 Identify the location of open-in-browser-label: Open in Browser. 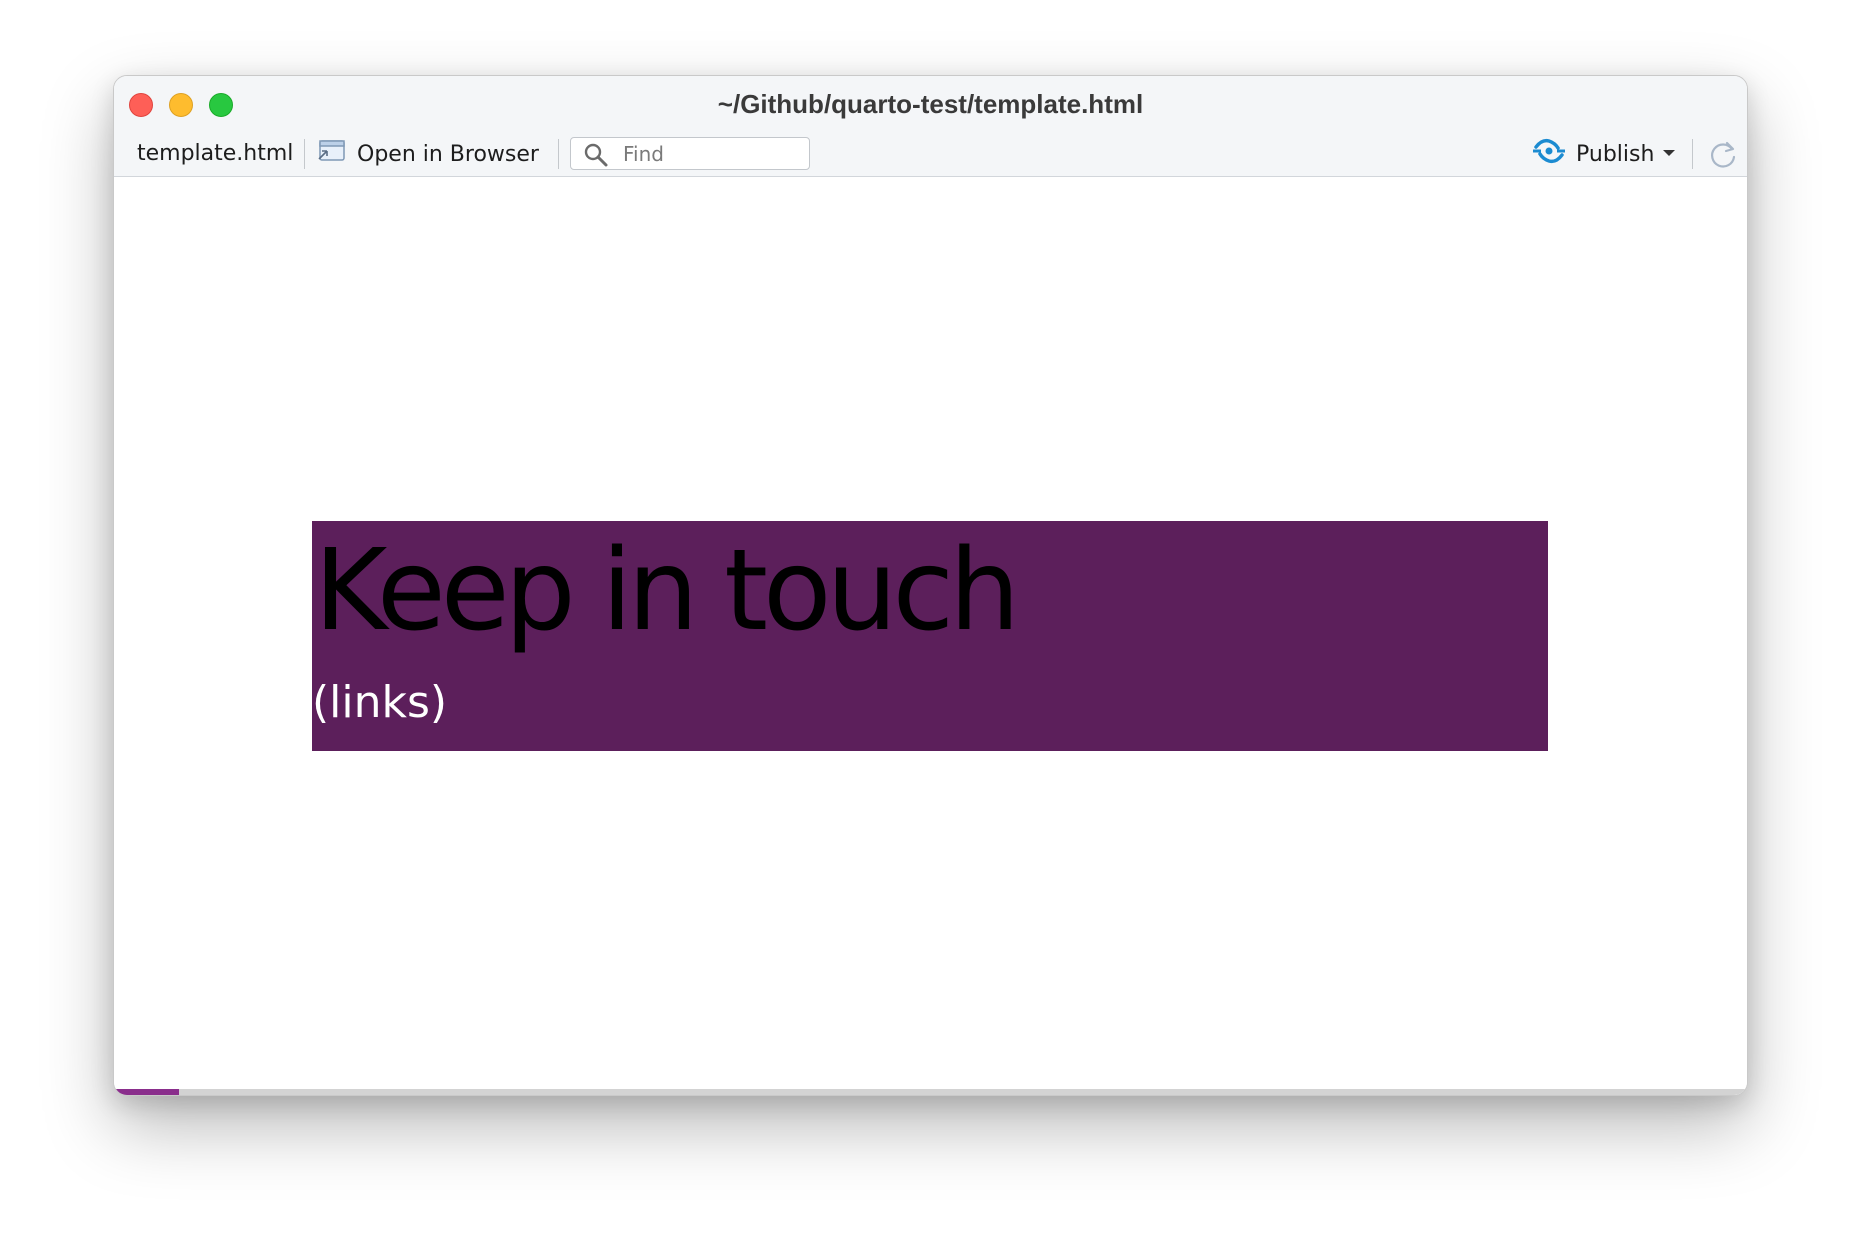
(448, 154).